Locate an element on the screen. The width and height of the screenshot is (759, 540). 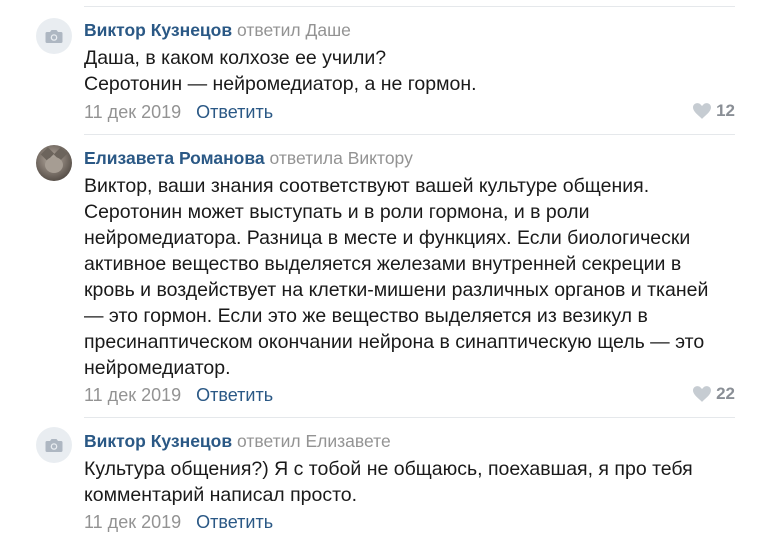
like-button: 22 is located at coordinates (714, 394).